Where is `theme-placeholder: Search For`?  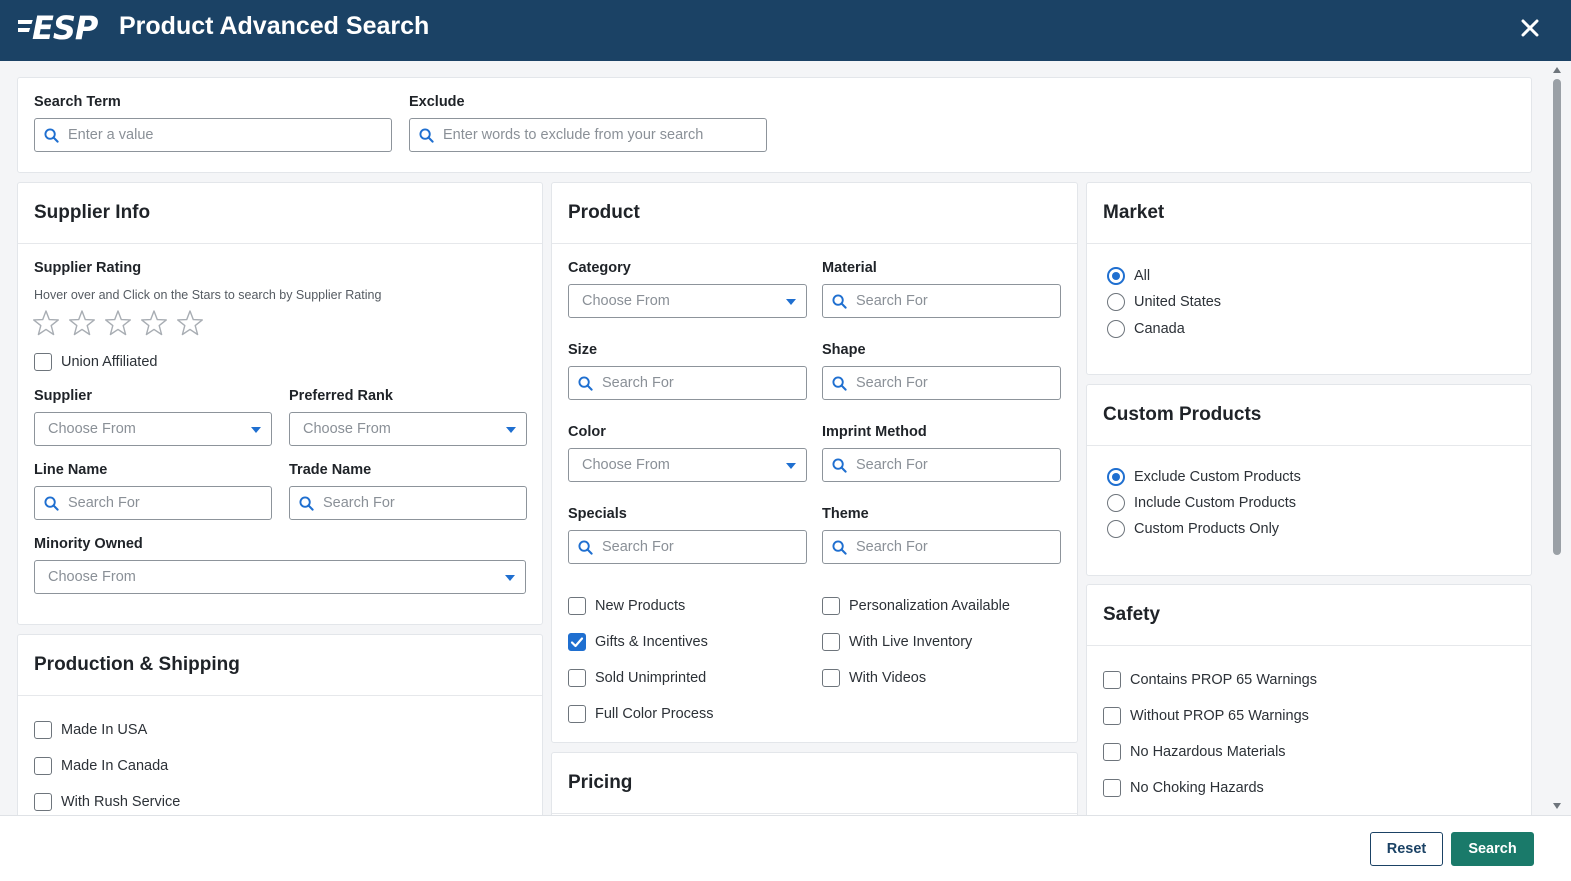 theme-placeholder: Search For is located at coordinates (892, 547).